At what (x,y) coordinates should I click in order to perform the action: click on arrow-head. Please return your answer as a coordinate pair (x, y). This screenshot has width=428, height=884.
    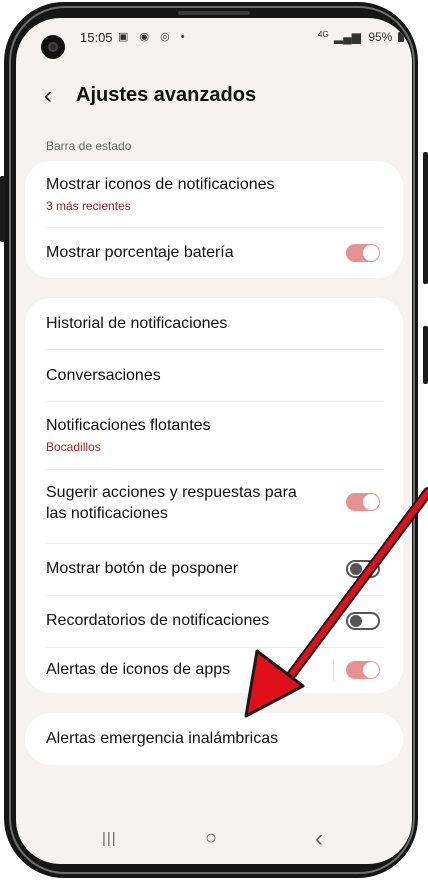
    Looking at the image, I should click on (274, 683).